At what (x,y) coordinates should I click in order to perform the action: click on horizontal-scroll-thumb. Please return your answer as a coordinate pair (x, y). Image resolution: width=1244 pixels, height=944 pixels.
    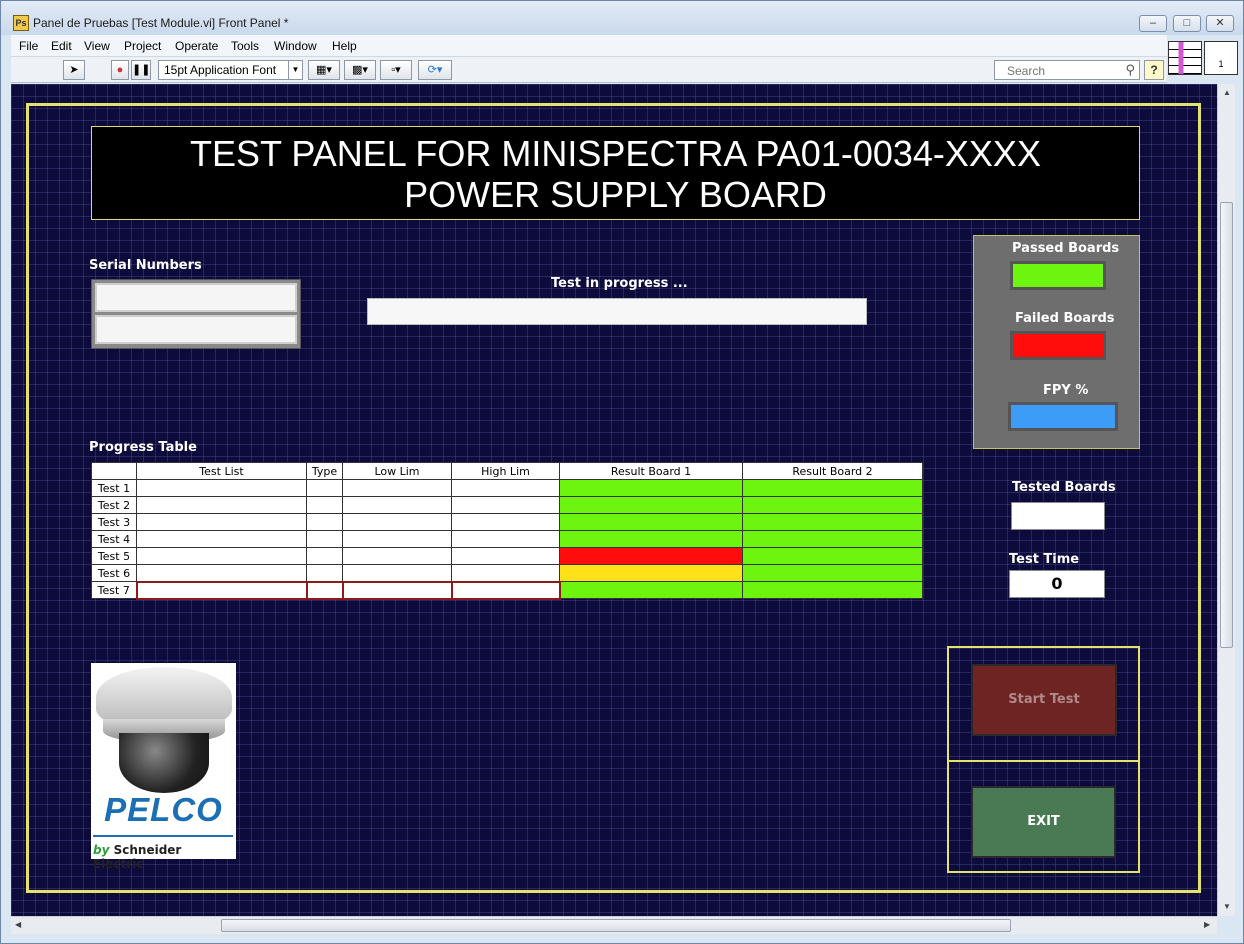
    Looking at the image, I should click on (616, 925).